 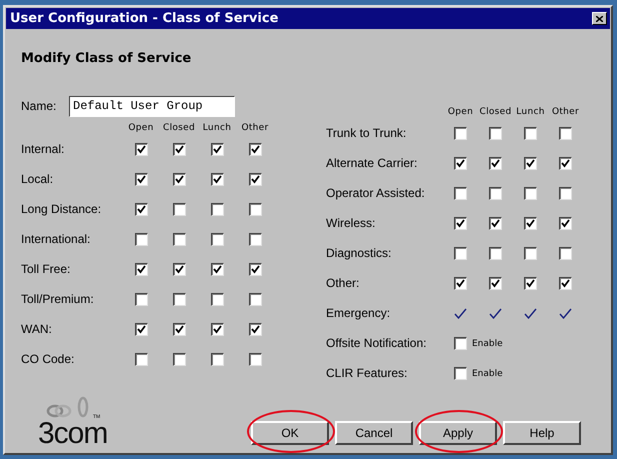 What do you see at coordinates (73, 434) in the screenshot?
I see `company-logo-text: 3com` at bounding box center [73, 434].